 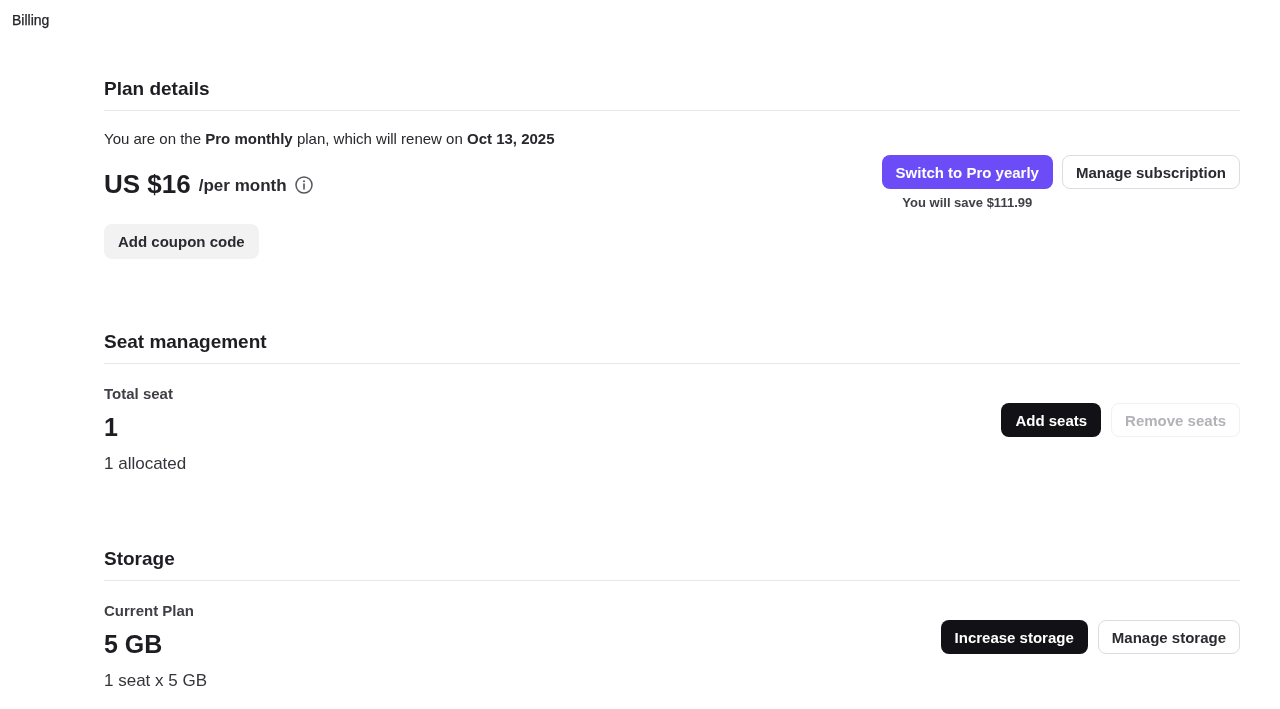 I want to click on coupon-button: Add coupon code, so click(x=181, y=241).